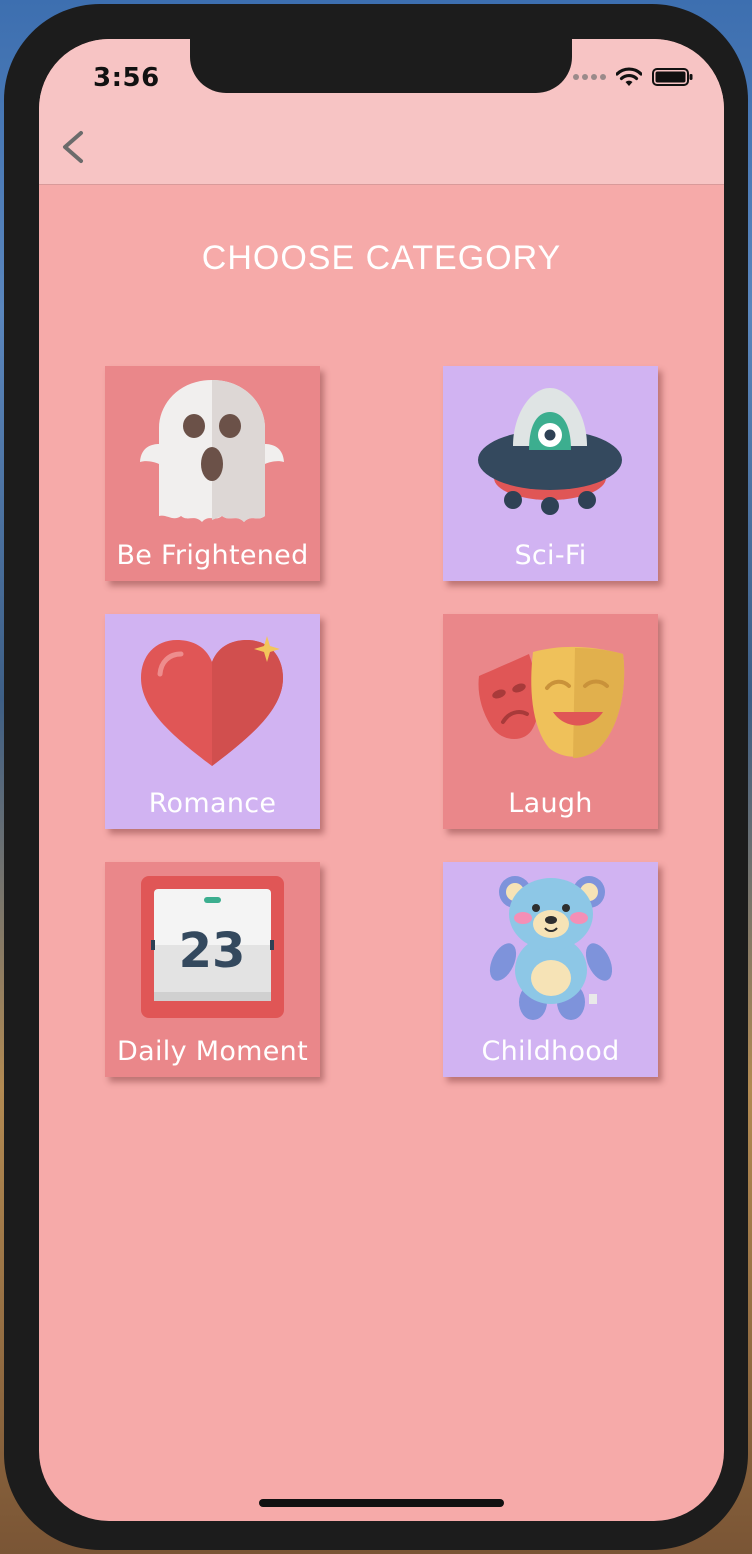 The height and width of the screenshot is (1554, 752). I want to click on signal-icon, so click(589, 77).